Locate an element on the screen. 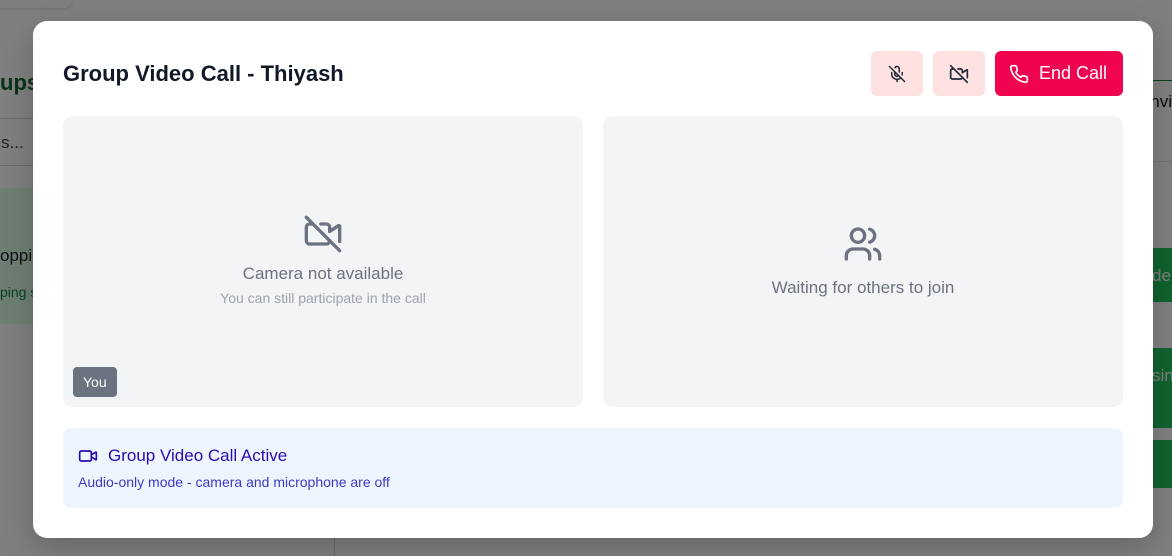 This screenshot has height=556, width=1172. mic-off-icon is located at coordinates (897, 73).